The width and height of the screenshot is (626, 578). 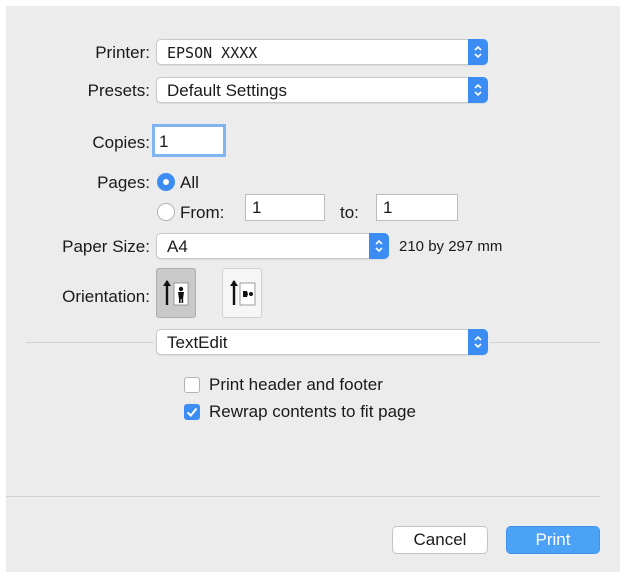 I want to click on section-divider-left, so click(x=90, y=342).